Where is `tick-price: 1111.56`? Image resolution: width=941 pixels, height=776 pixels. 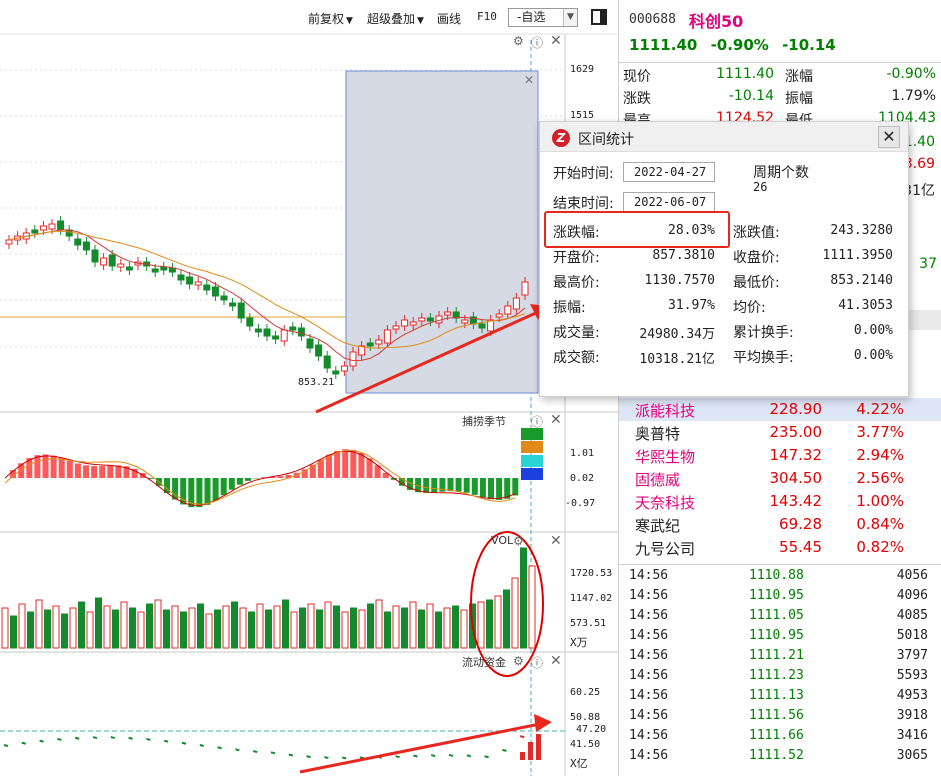
tick-price: 1111.56 is located at coordinates (776, 715).